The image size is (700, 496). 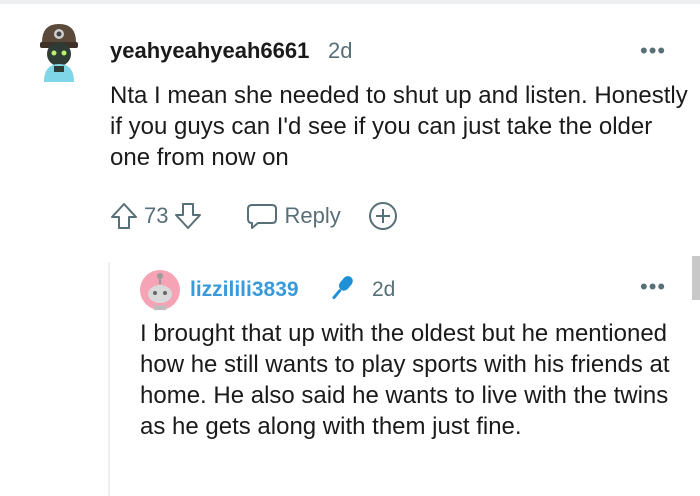 What do you see at coordinates (59, 51) in the screenshot?
I see `user-avatar` at bounding box center [59, 51].